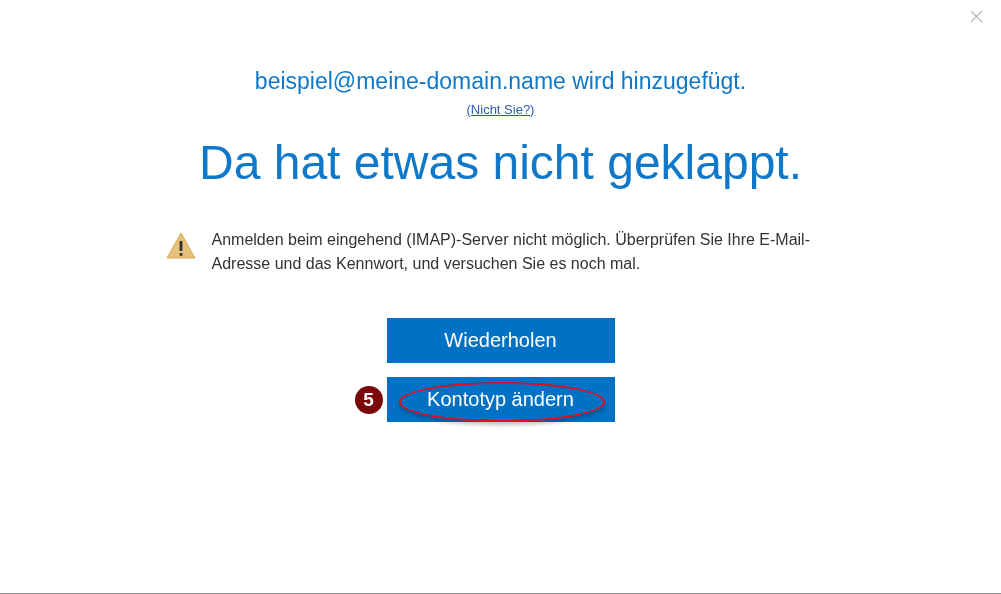 The image size is (1001, 594). What do you see at coordinates (500, 162) in the screenshot?
I see `error-headline: Da hat etwas nicht geklappt.` at bounding box center [500, 162].